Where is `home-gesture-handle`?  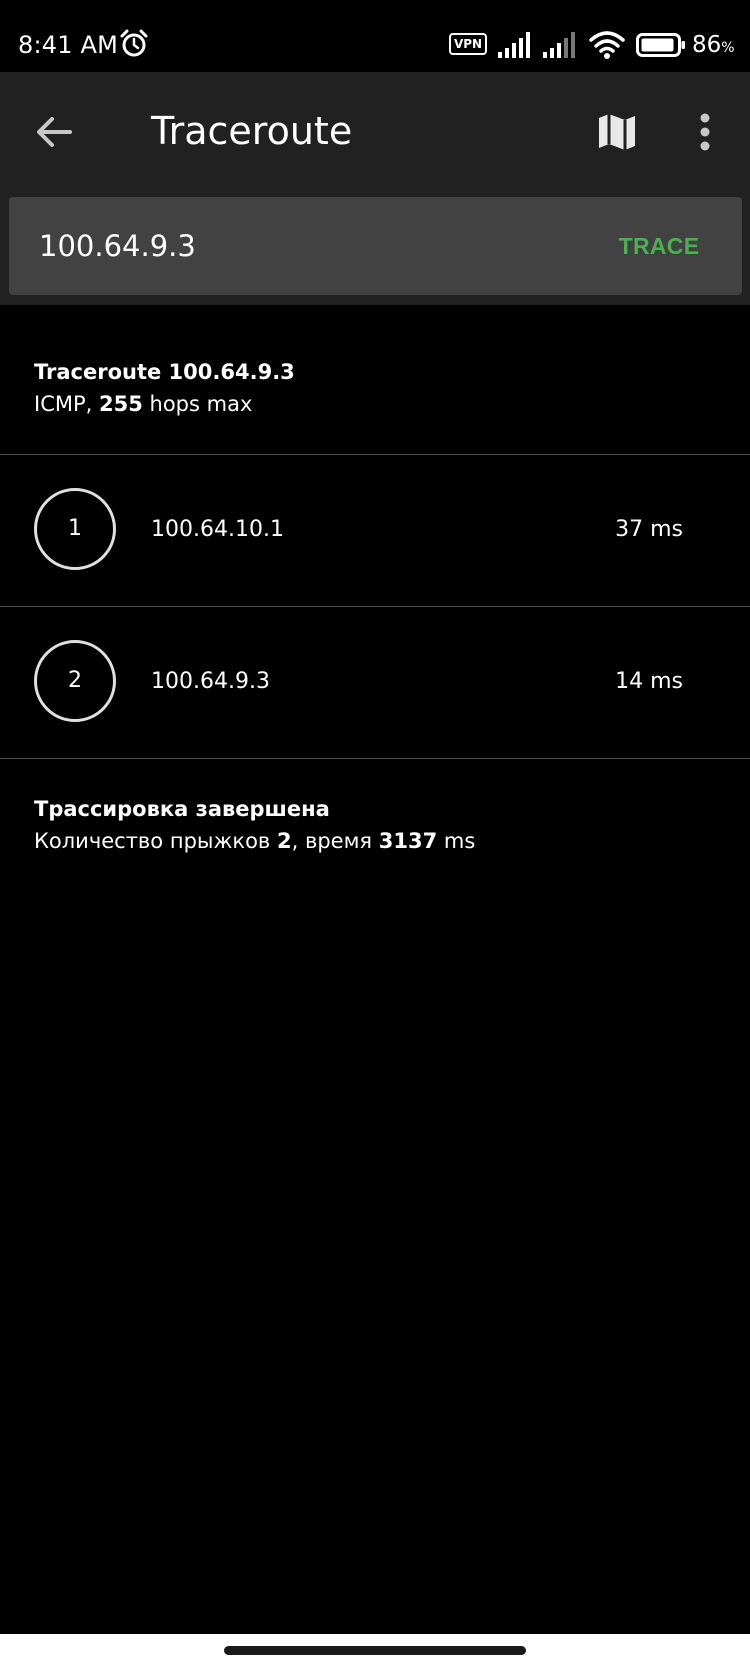
home-gesture-handle is located at coordinates (375, 1650).